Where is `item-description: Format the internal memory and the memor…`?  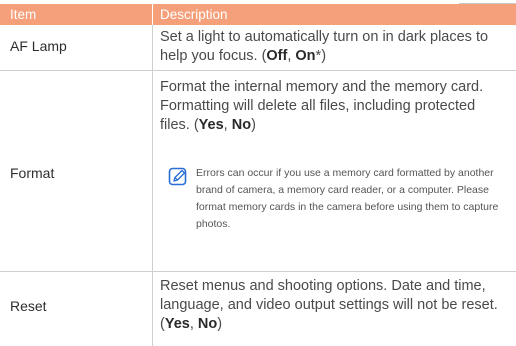
item-description: Format the internal memory and the memor… is located at coordinates (327, 106).